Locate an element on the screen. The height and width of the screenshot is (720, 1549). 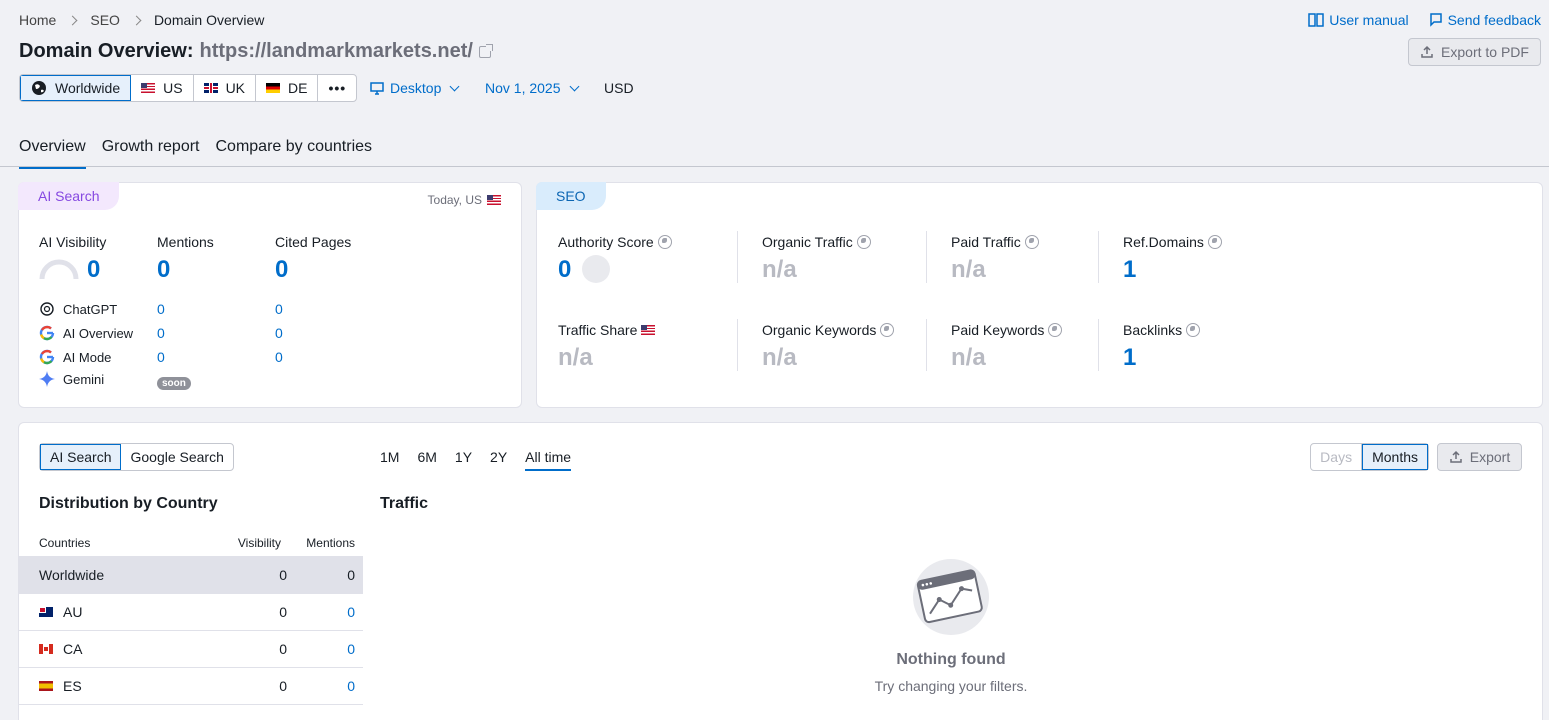
globe-icon is located at coordinates (39, 88).